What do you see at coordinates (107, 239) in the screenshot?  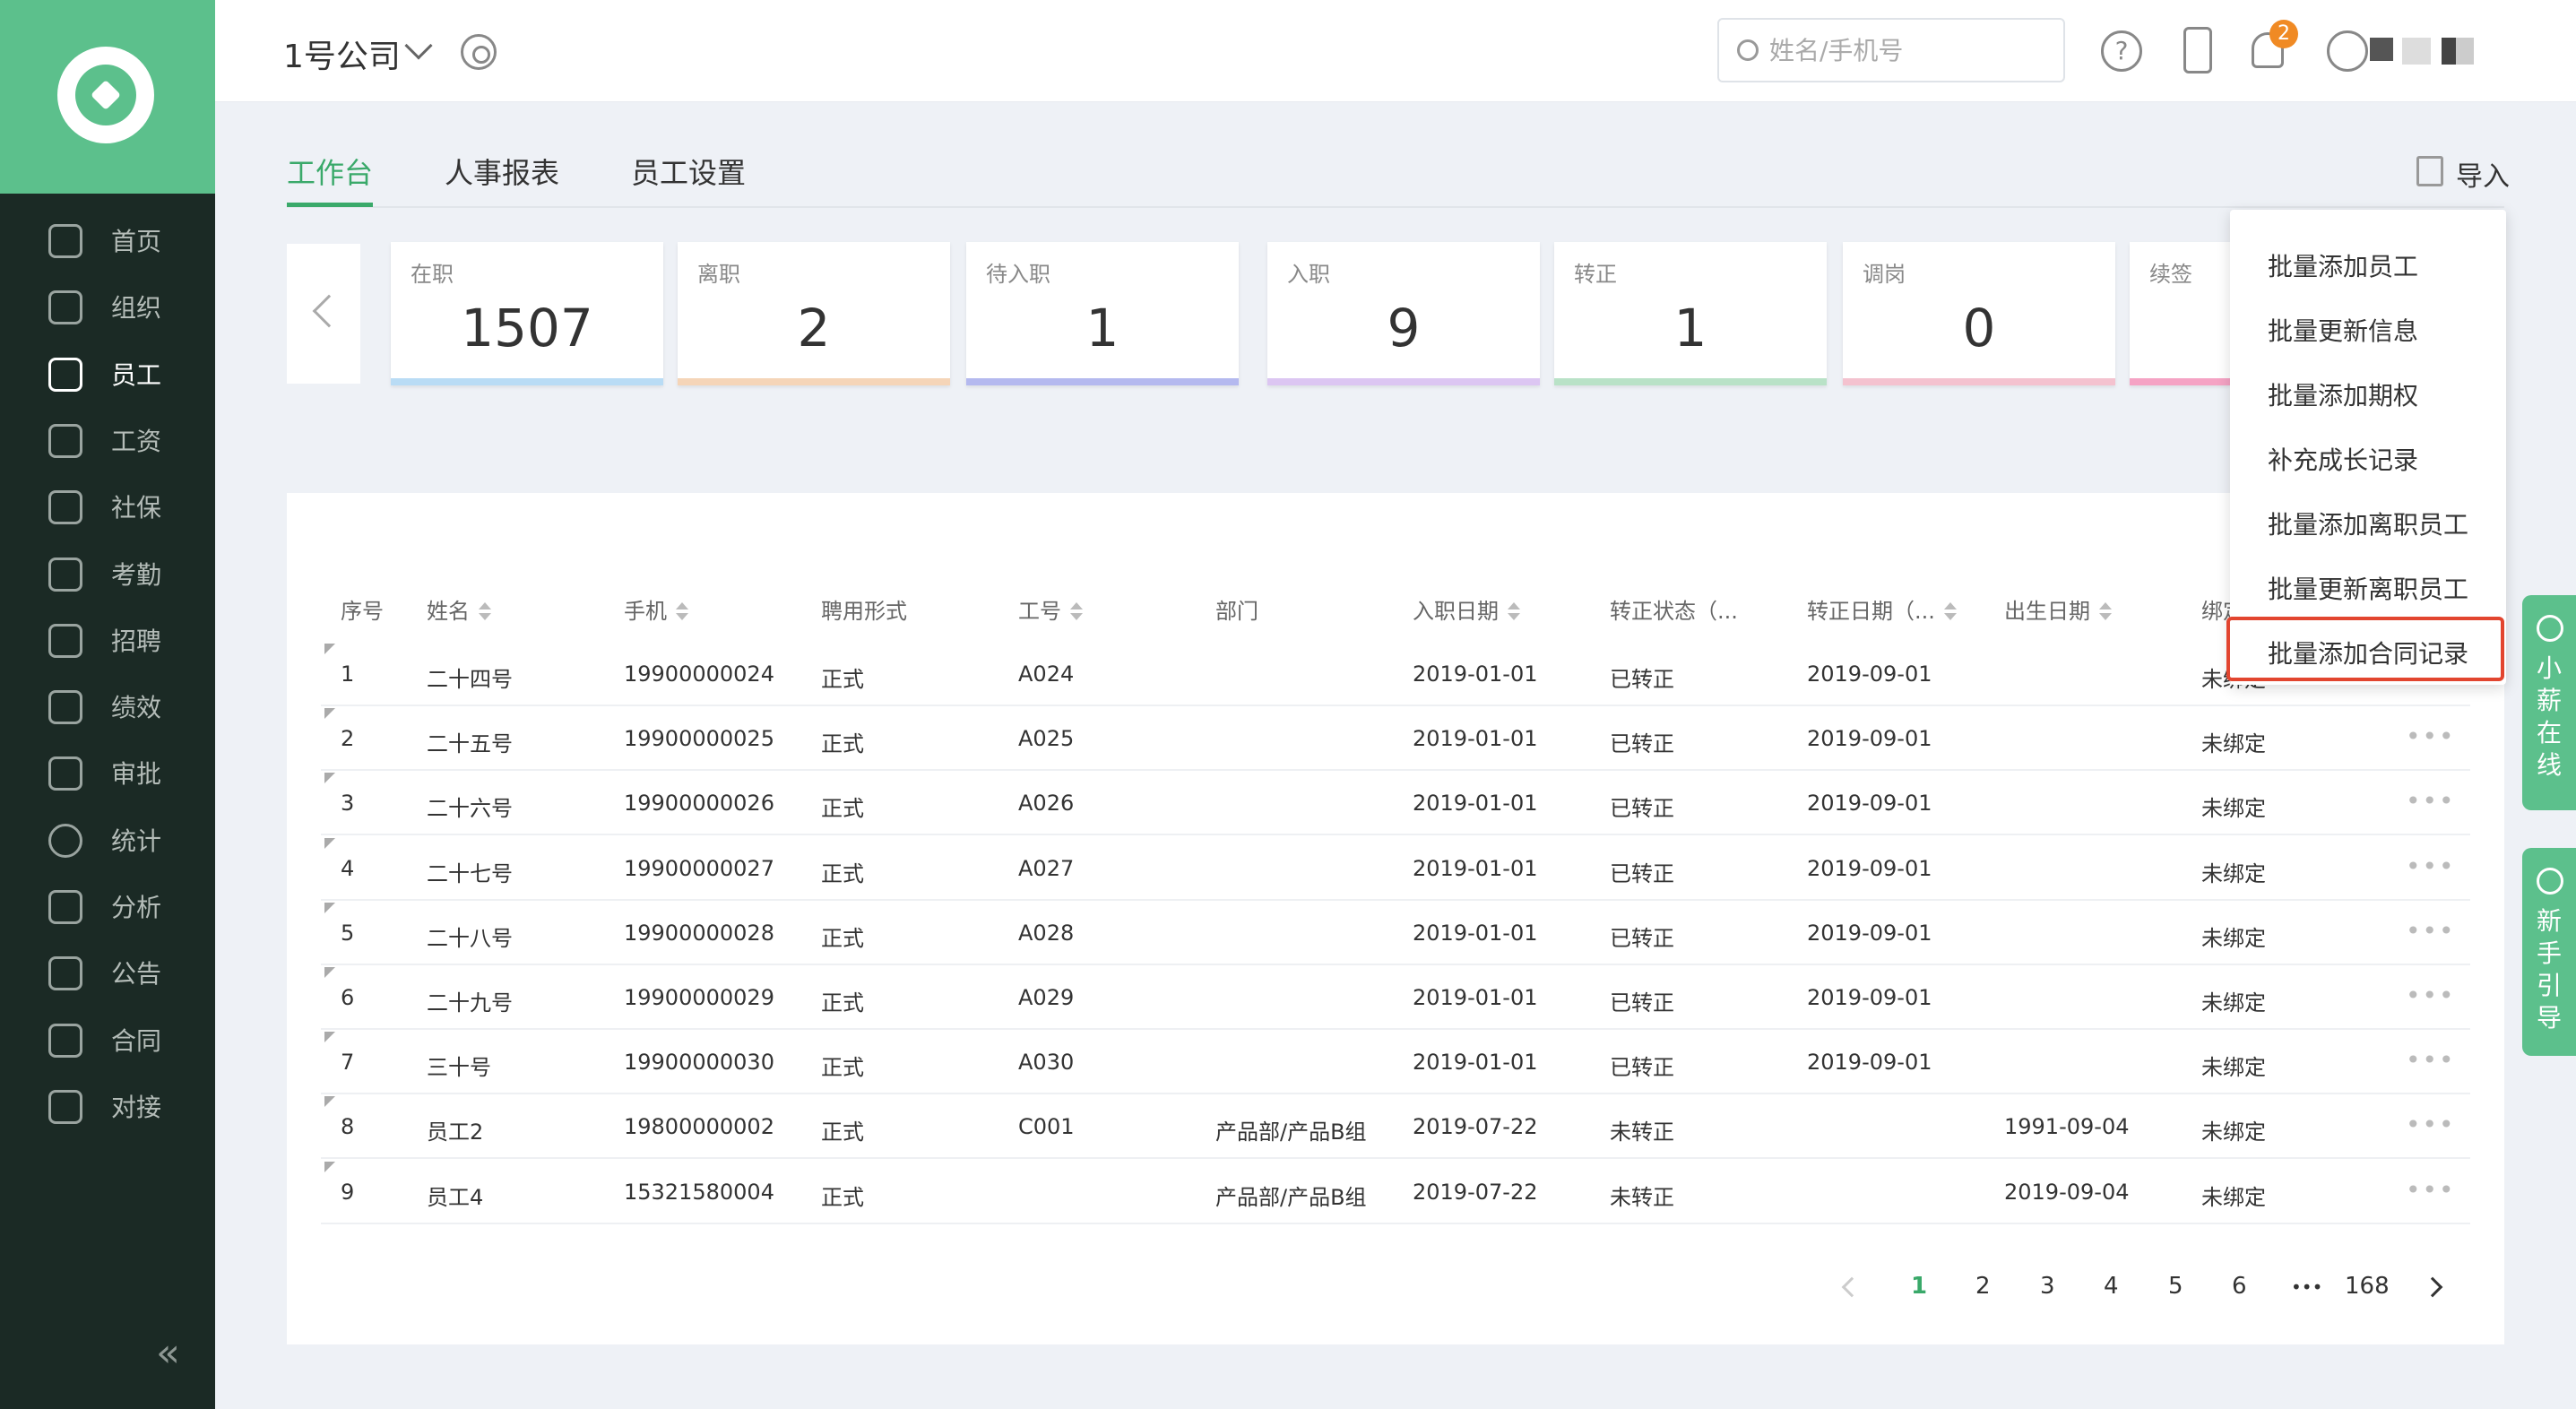 I see `sidebar-item-0: 首页` at bounding box center [107, 239].